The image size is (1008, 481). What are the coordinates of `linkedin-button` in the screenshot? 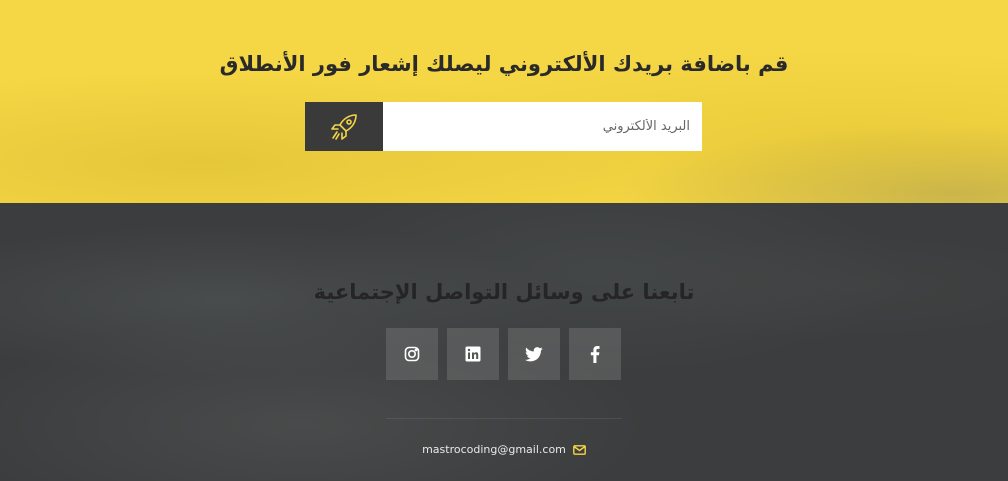 It's located at (473, 354).